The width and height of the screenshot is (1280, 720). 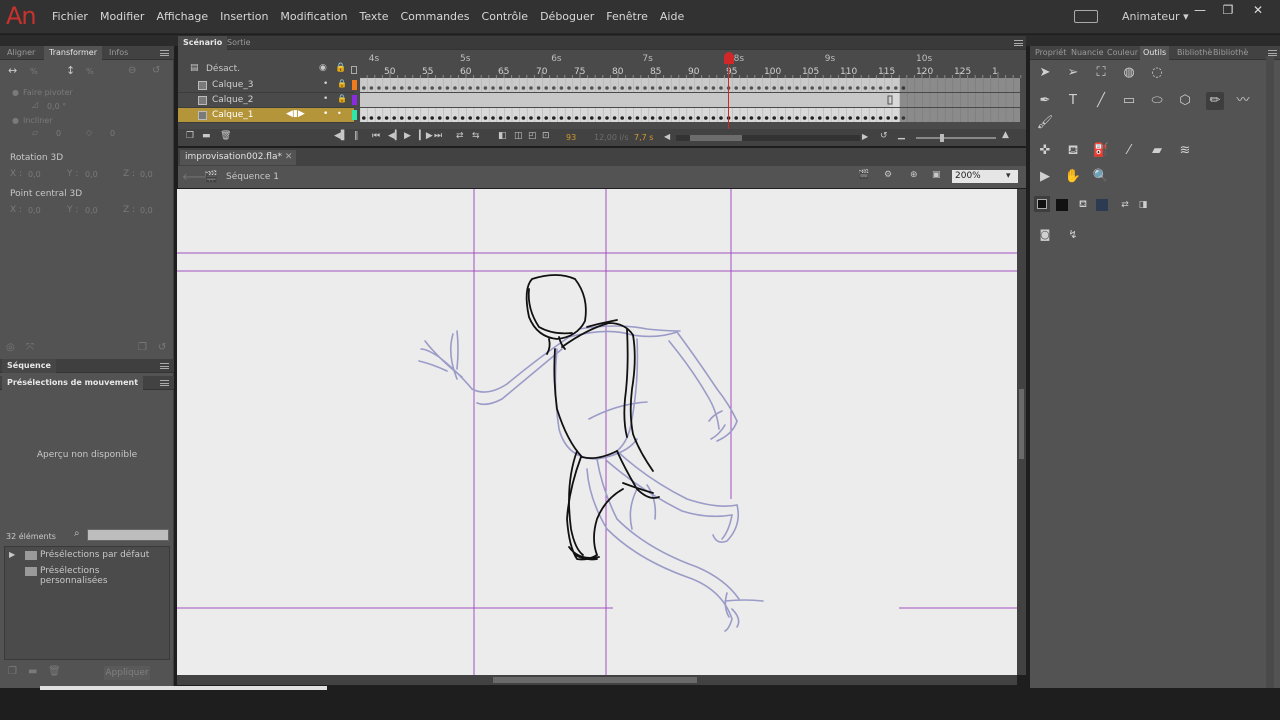 What do you see at coordinates (1155, 53) in the screenshot?
I see `tab-outils: Outils` at bounding box center [1155, 53].